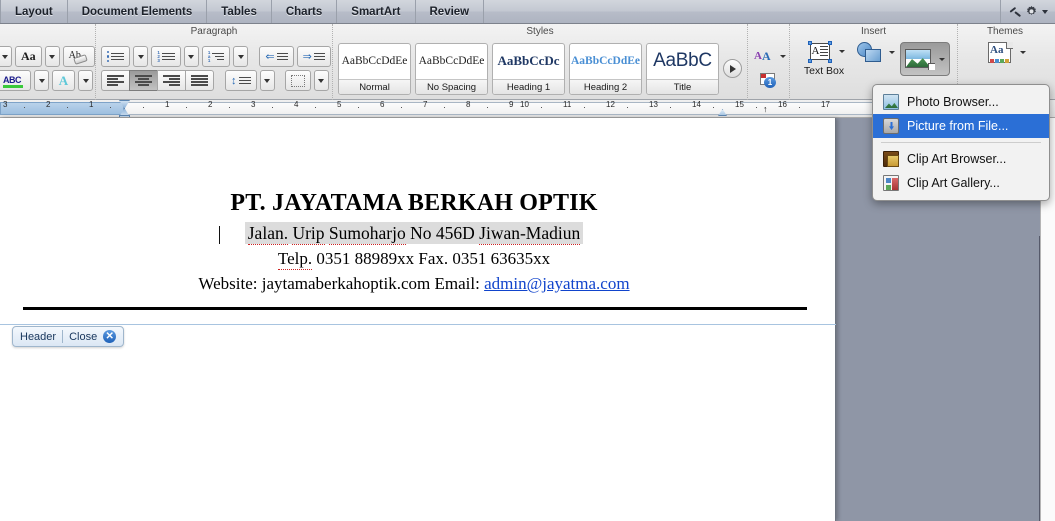 The height and width of the screenshot is (521, 1055). I want to click on picture-caret-icon, so click(942, 59).